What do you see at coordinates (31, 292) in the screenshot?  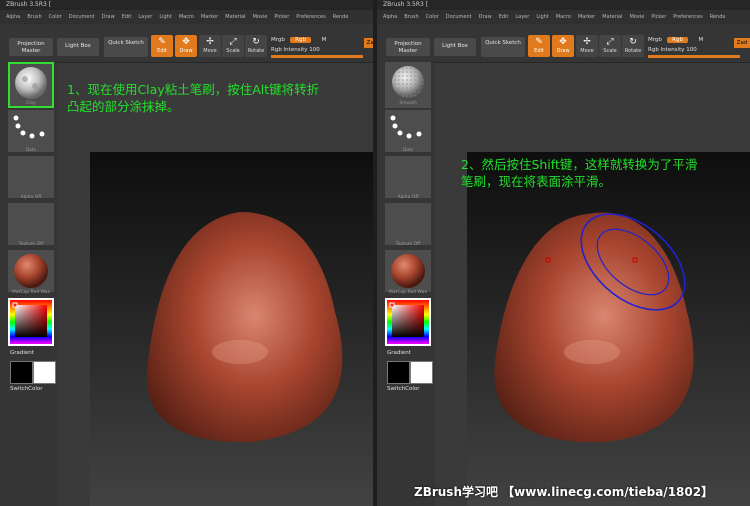 I see `material-label: MatCap Red Wax` at bounding box center [31, 292].